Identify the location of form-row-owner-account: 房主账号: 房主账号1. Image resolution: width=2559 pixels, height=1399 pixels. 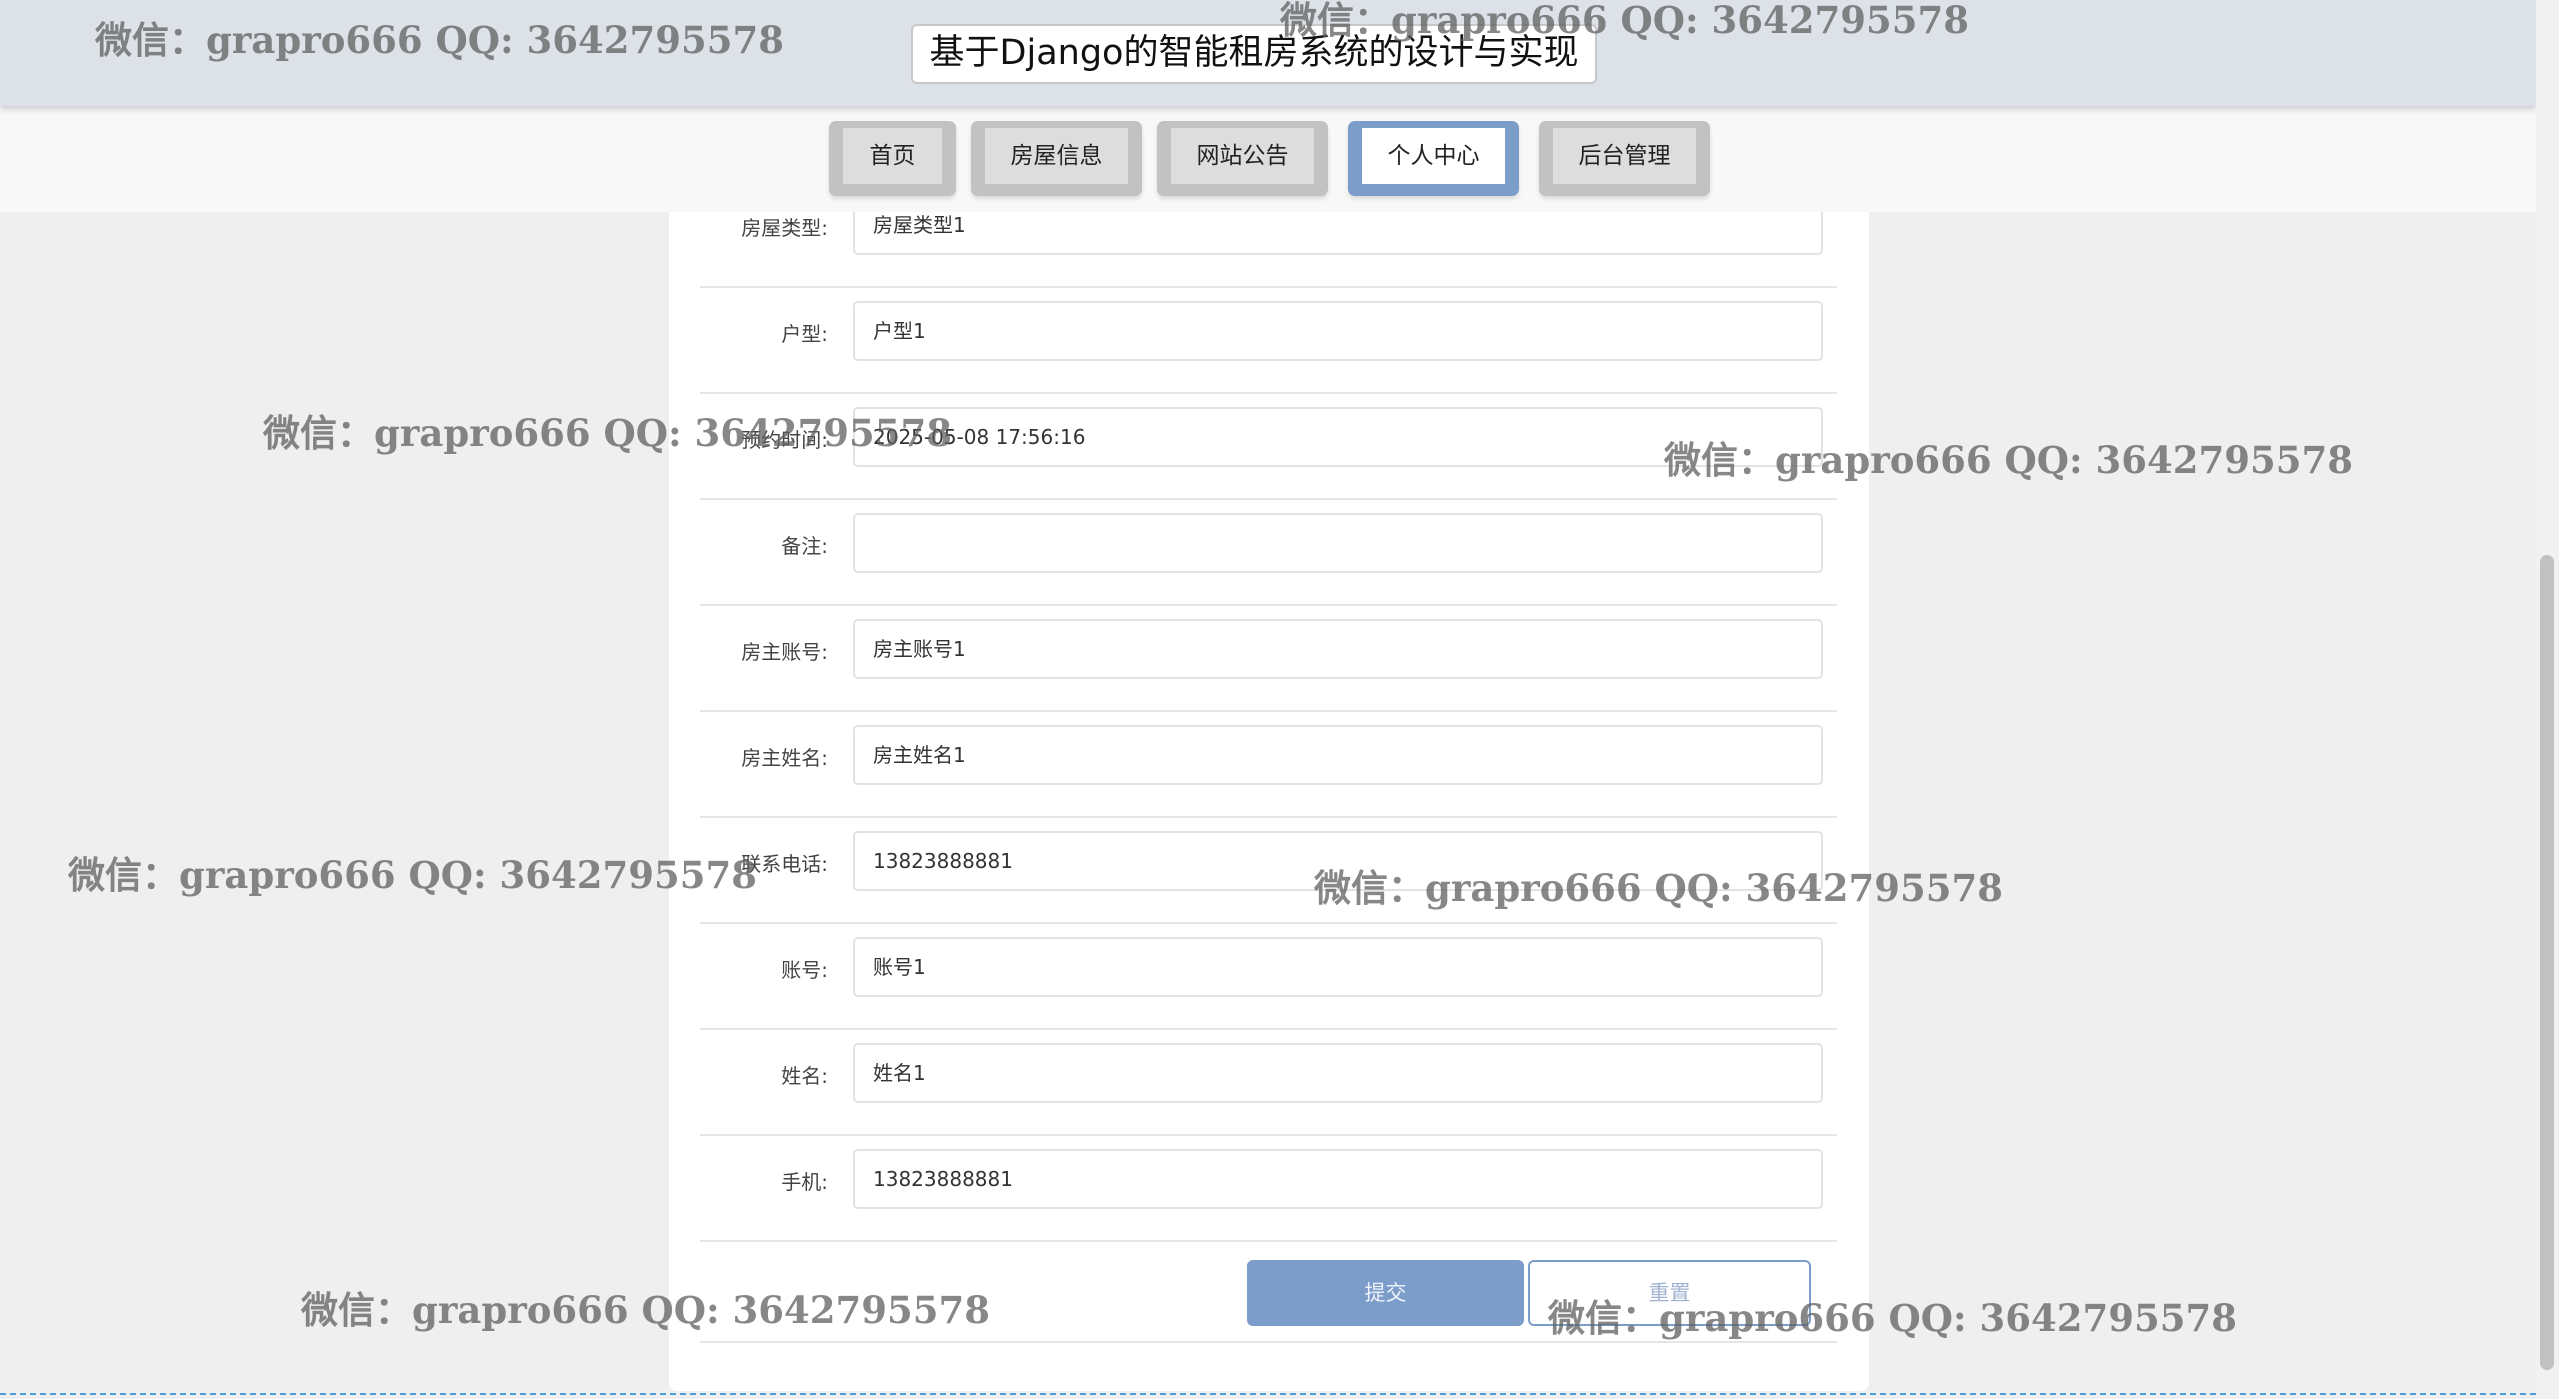
(1268, 659).